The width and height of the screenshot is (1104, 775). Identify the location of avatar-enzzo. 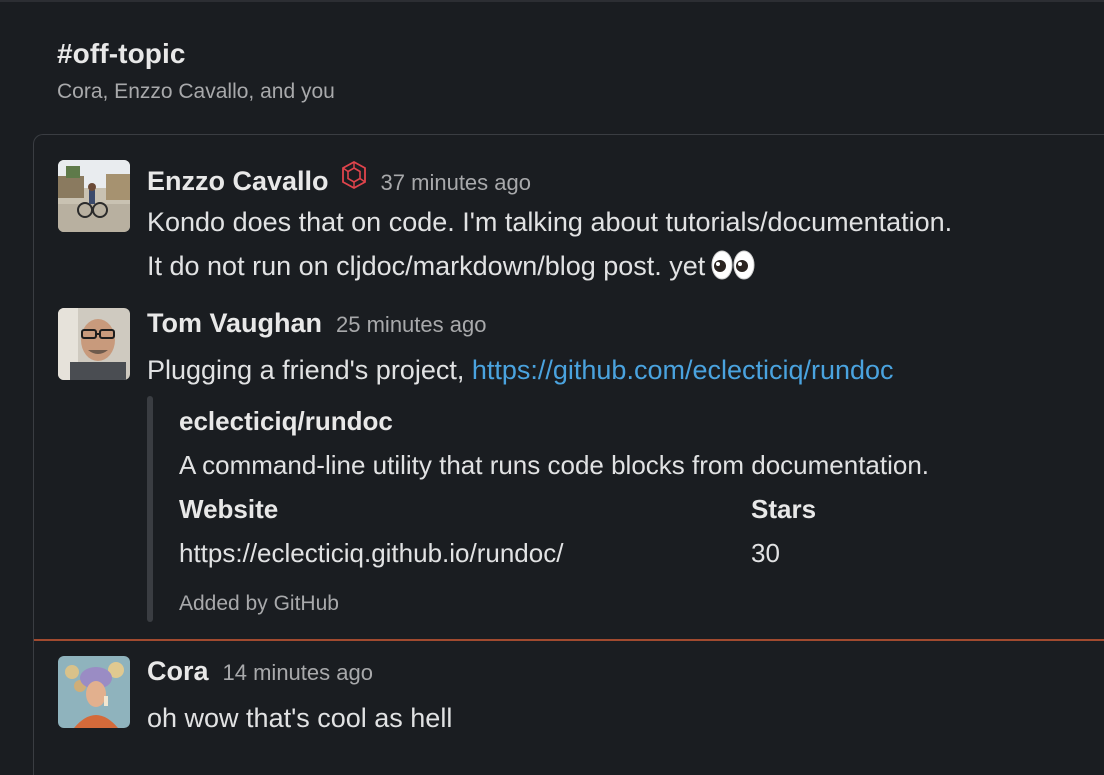
(94, 196).